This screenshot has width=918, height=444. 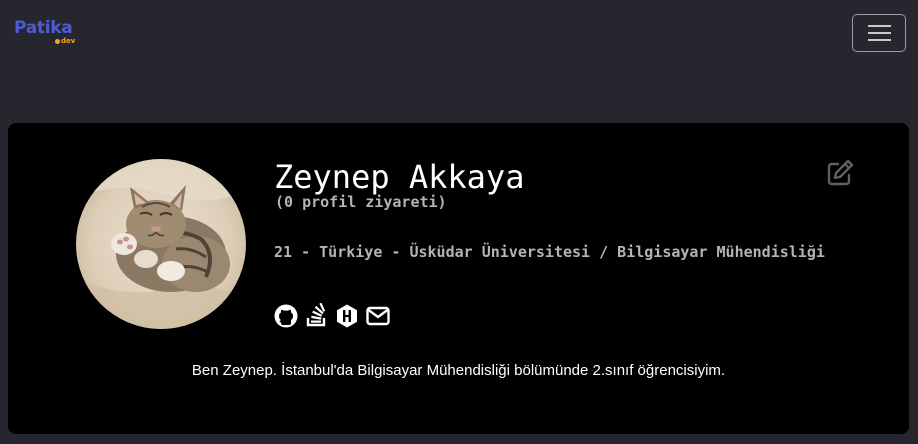 I want to click on navbar-toggler-button, so click(x=879, y=33).